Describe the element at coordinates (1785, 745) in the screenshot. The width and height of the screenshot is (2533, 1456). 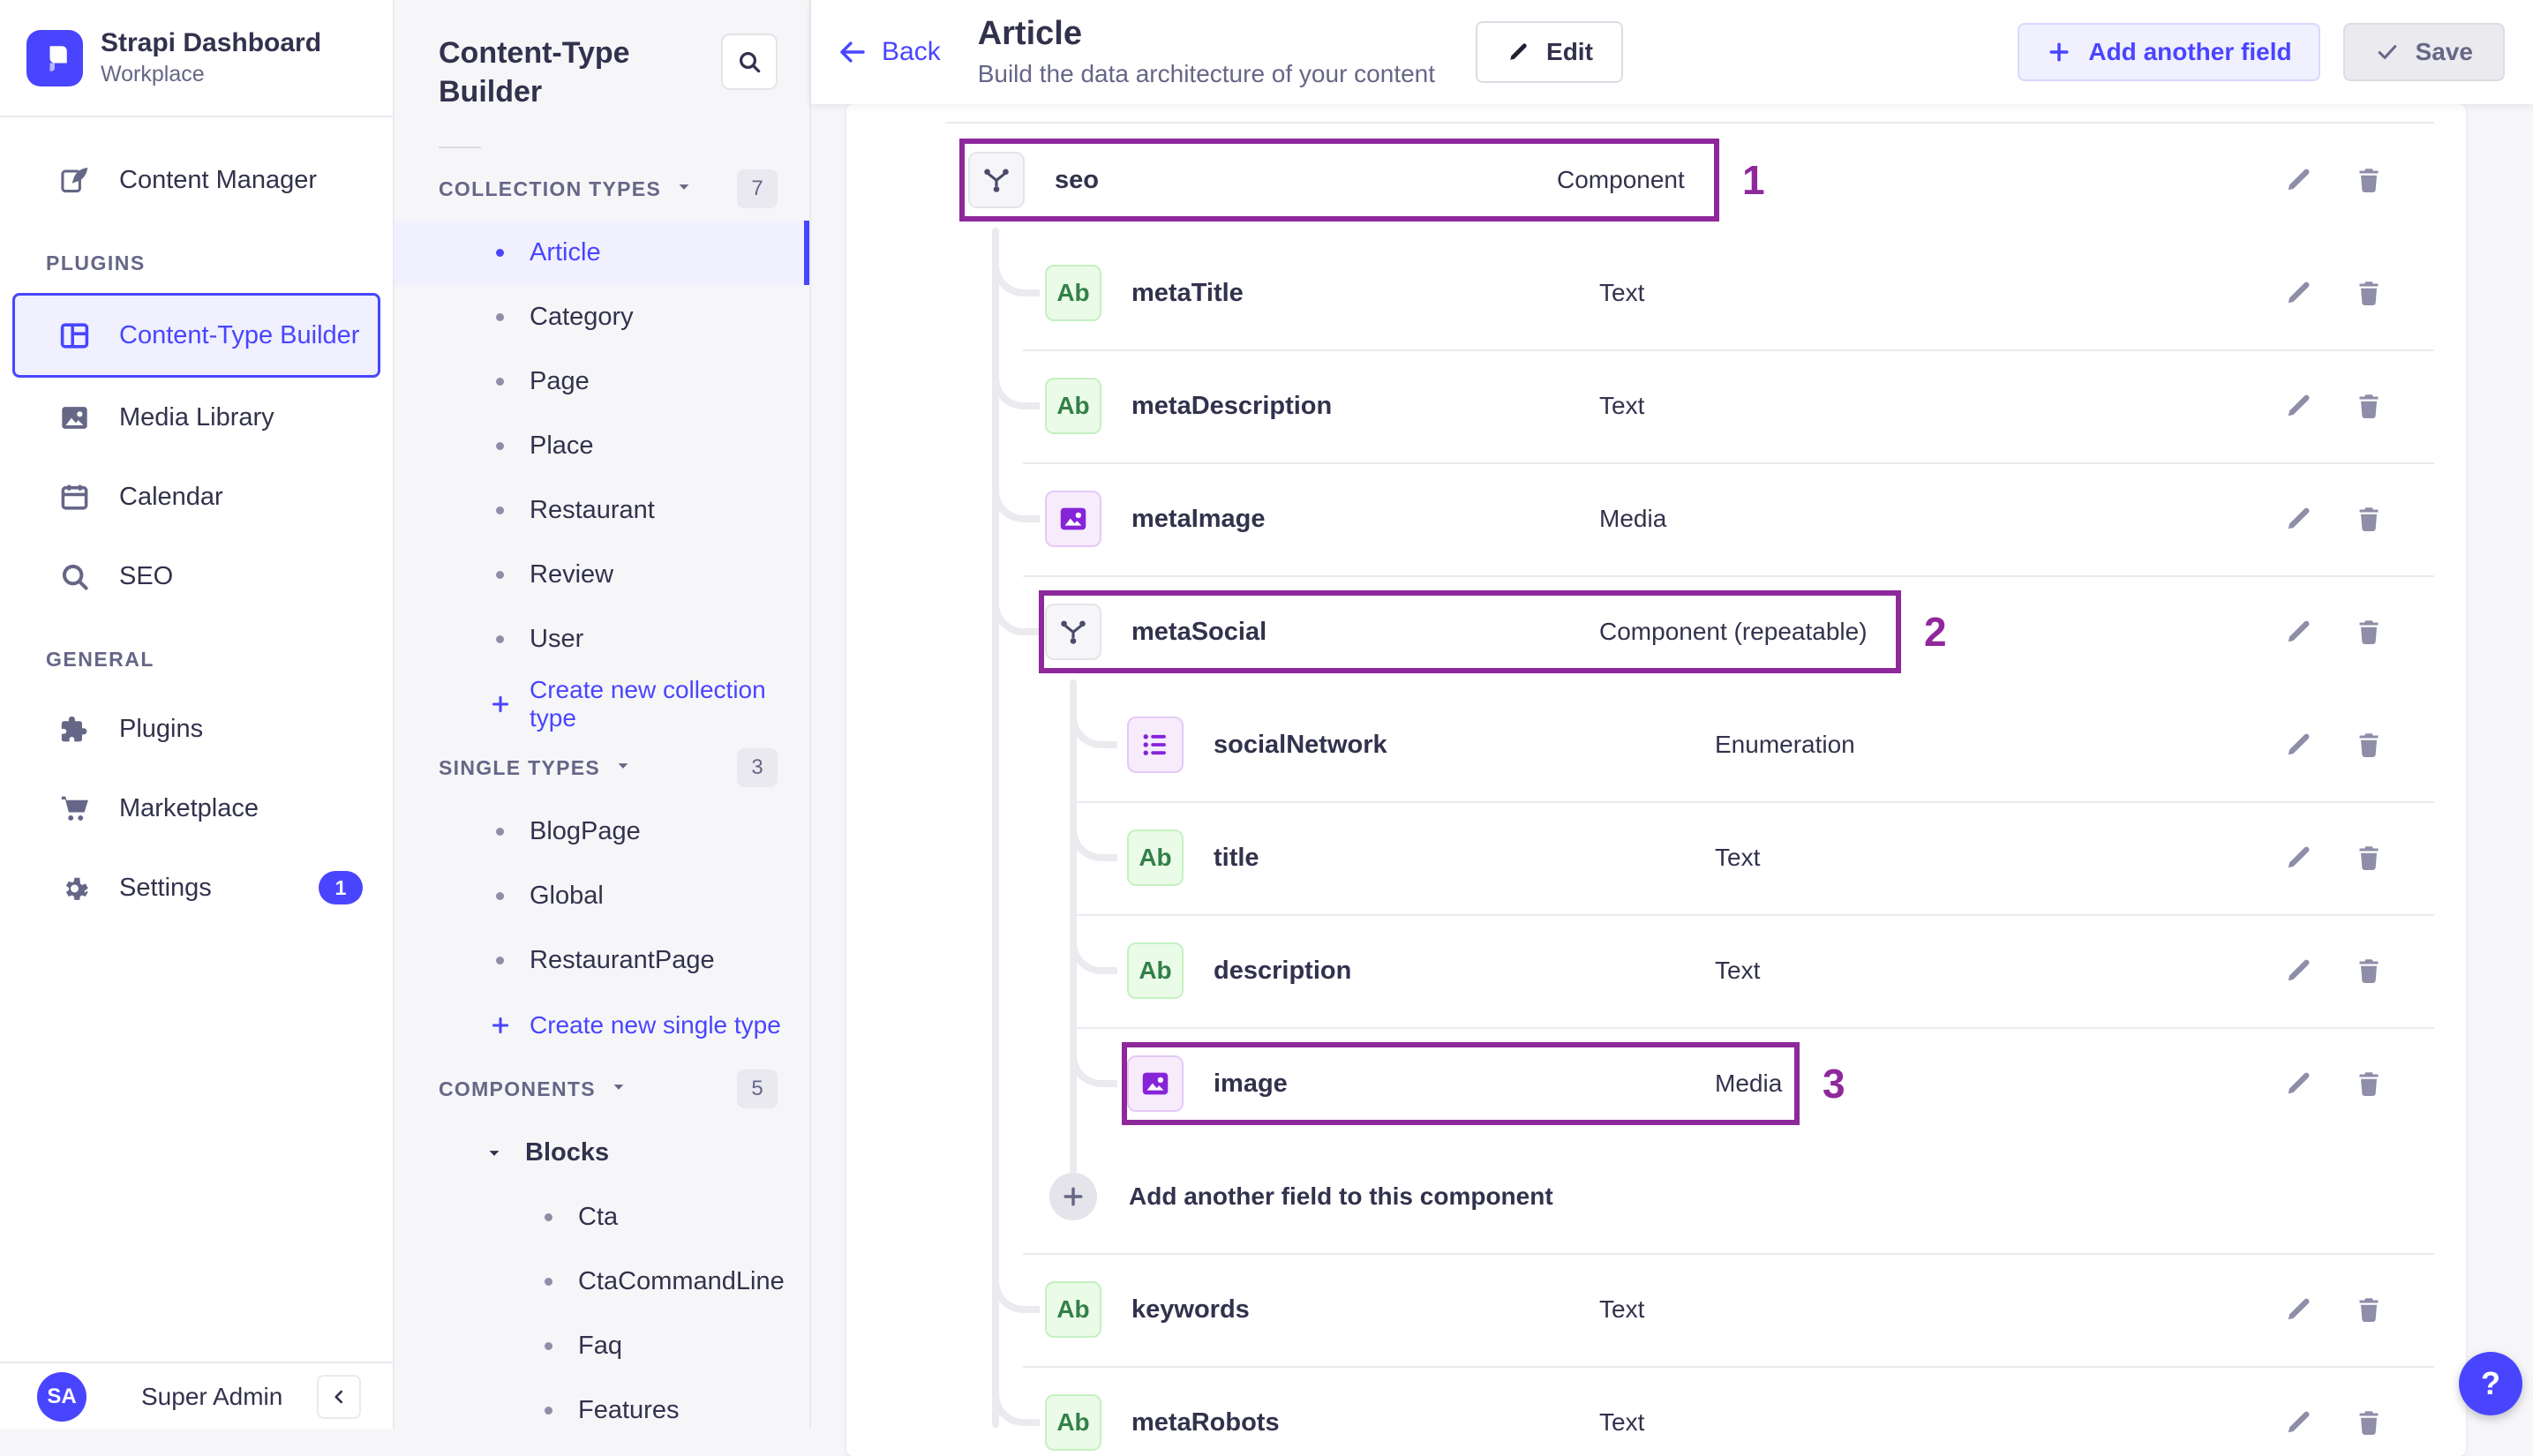
I see `field-type: Enumeration` at that location.